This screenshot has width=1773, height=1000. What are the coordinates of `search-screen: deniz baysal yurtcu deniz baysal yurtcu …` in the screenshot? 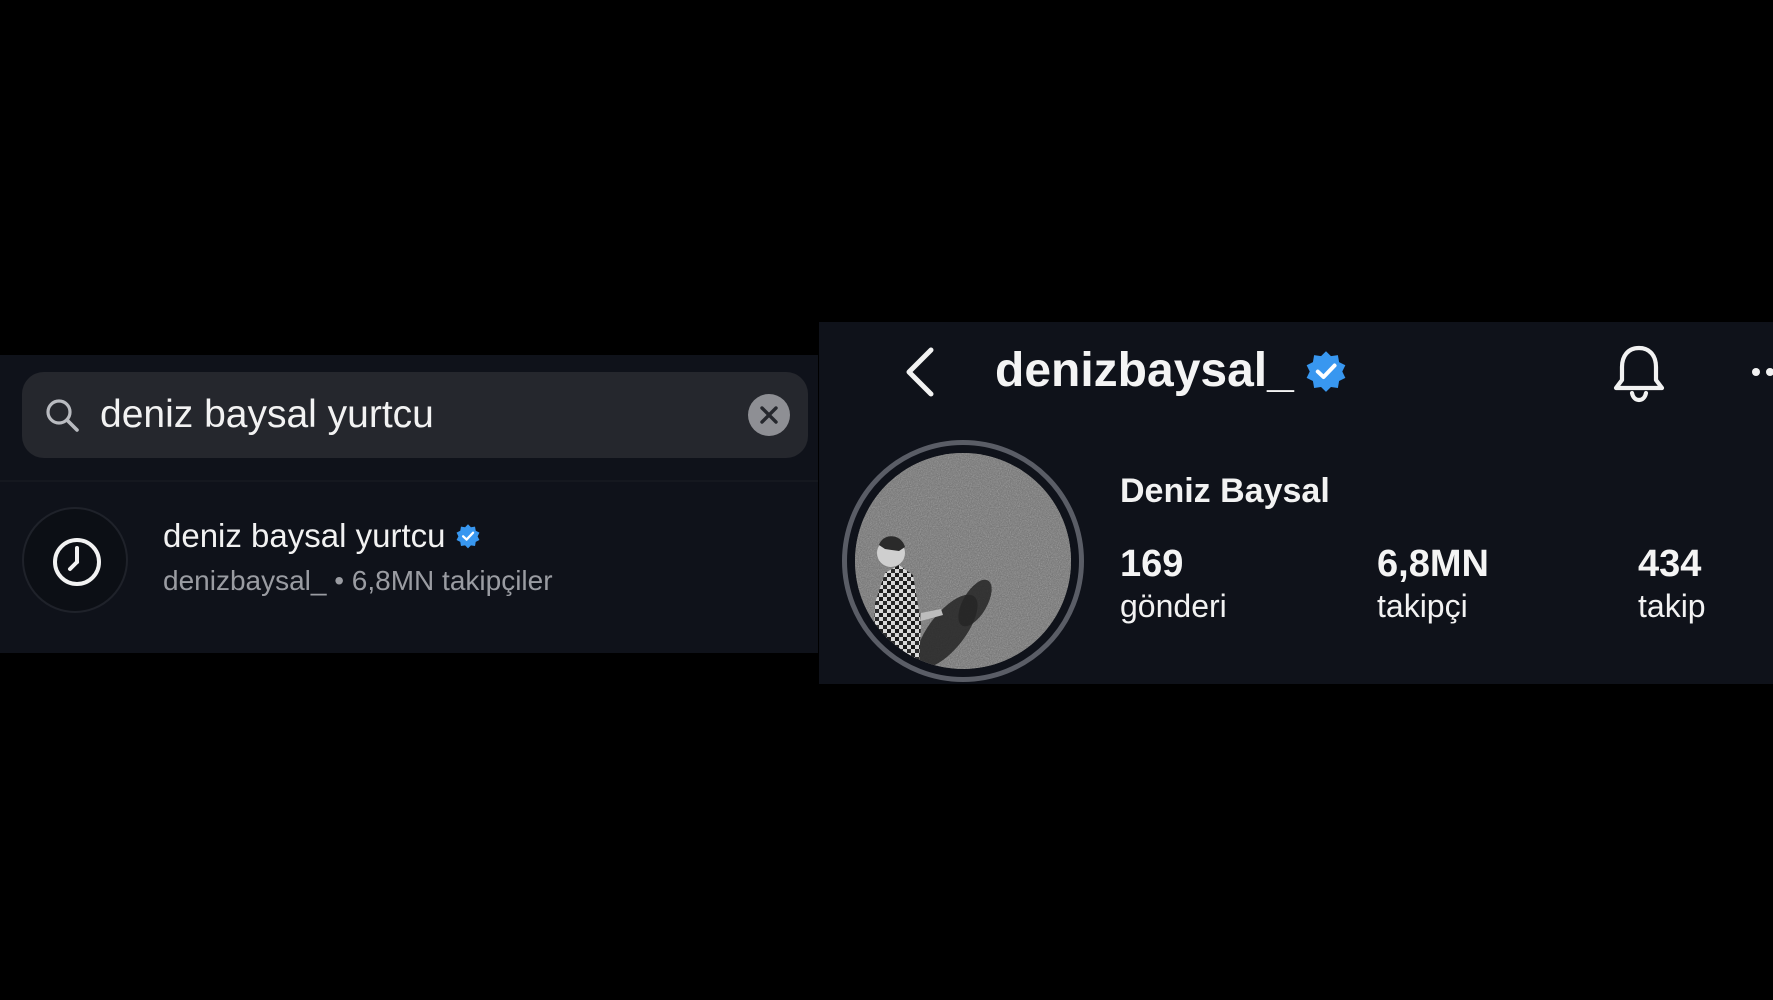 It's located at (409, 504).